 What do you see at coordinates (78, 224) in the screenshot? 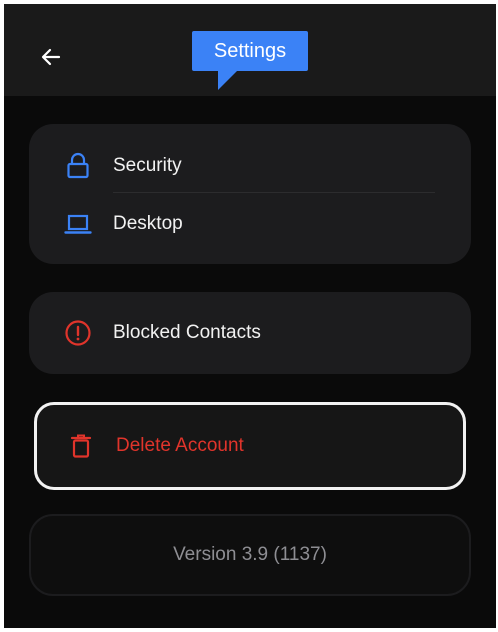
I see `laptop-icon` at bounding box center [78, 224].